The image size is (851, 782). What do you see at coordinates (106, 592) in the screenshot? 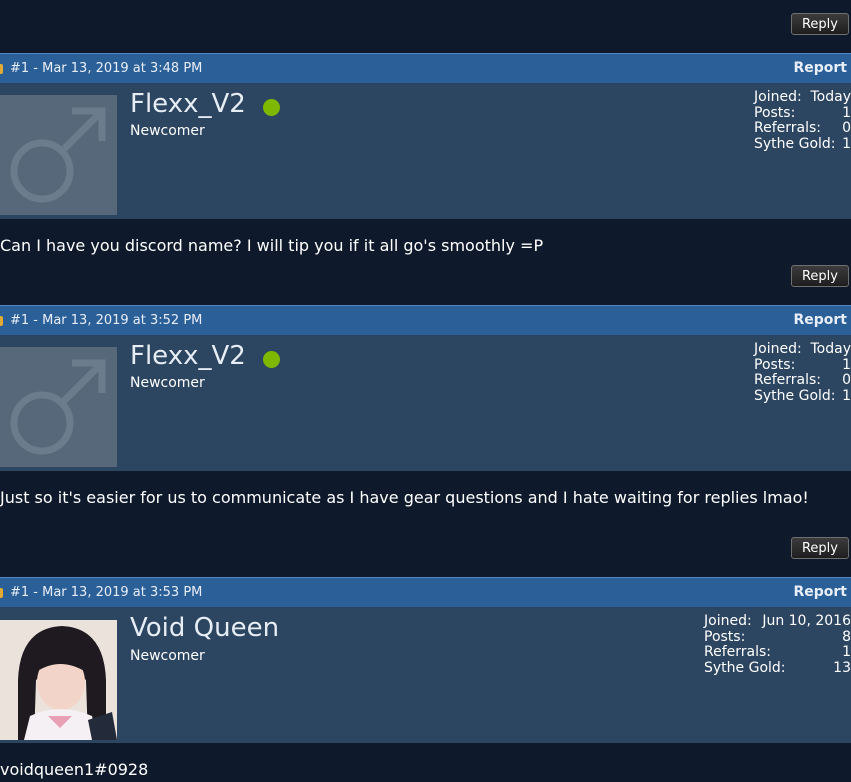
I see `post-date: #1 - Mar 13, 2019 at 3:53 PM` at bounding box center [106, 592].